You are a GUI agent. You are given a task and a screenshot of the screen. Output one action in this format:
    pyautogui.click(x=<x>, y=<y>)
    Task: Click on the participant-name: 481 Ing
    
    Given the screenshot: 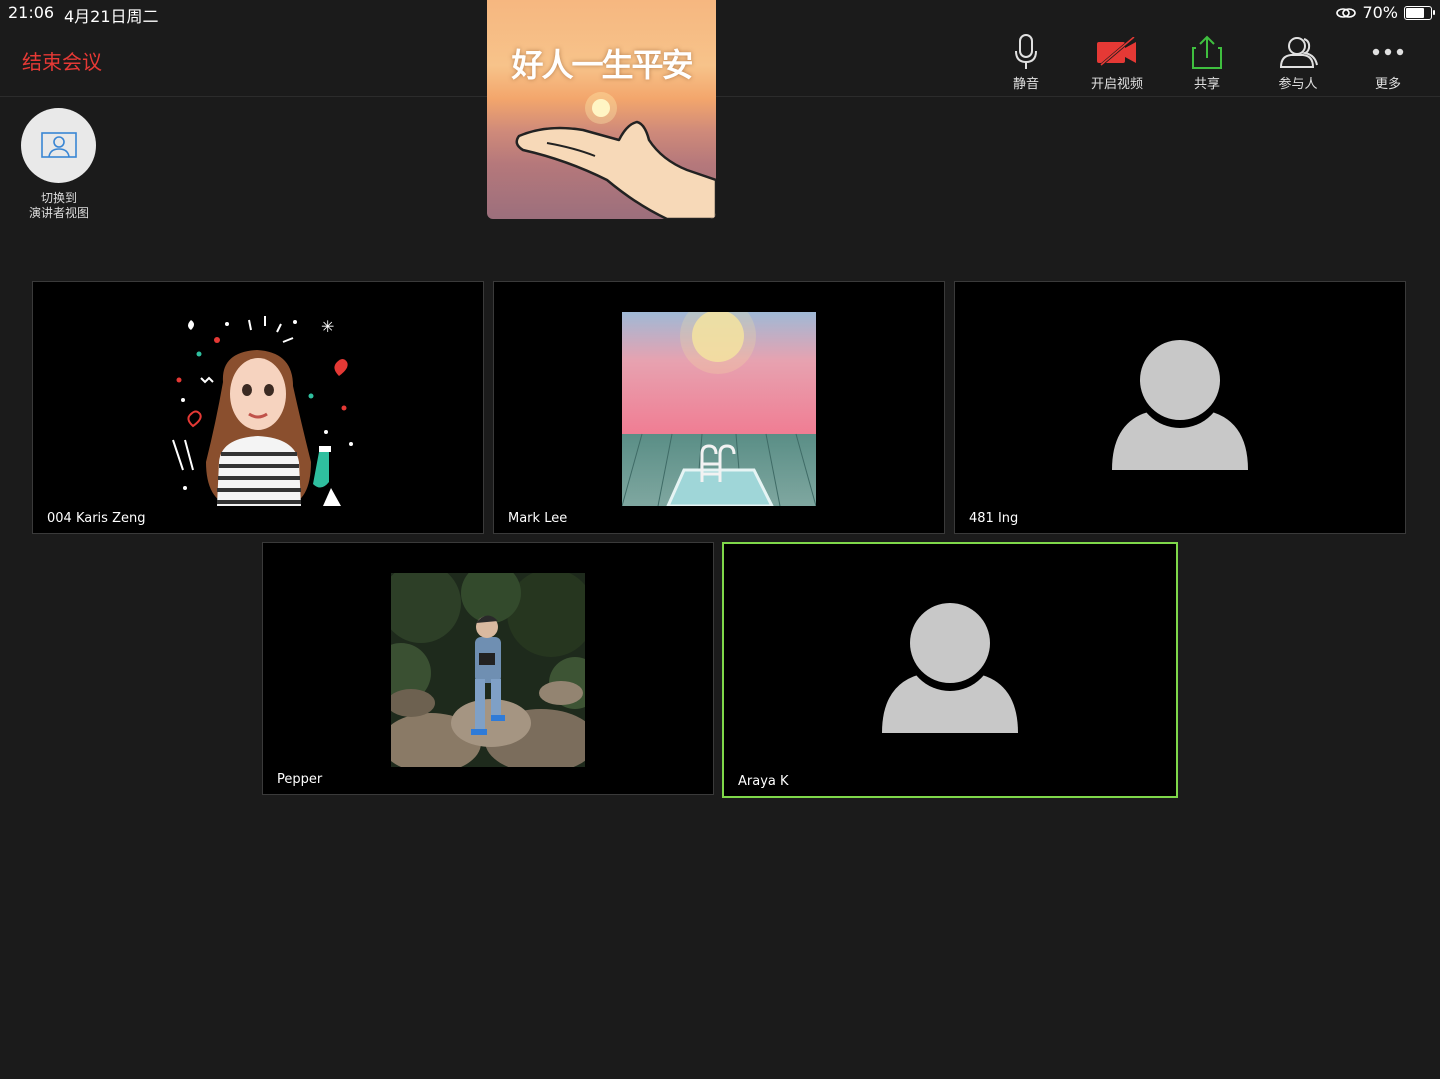 What is the action you would take?
    pyautogui.click(x=994, y=518)
    